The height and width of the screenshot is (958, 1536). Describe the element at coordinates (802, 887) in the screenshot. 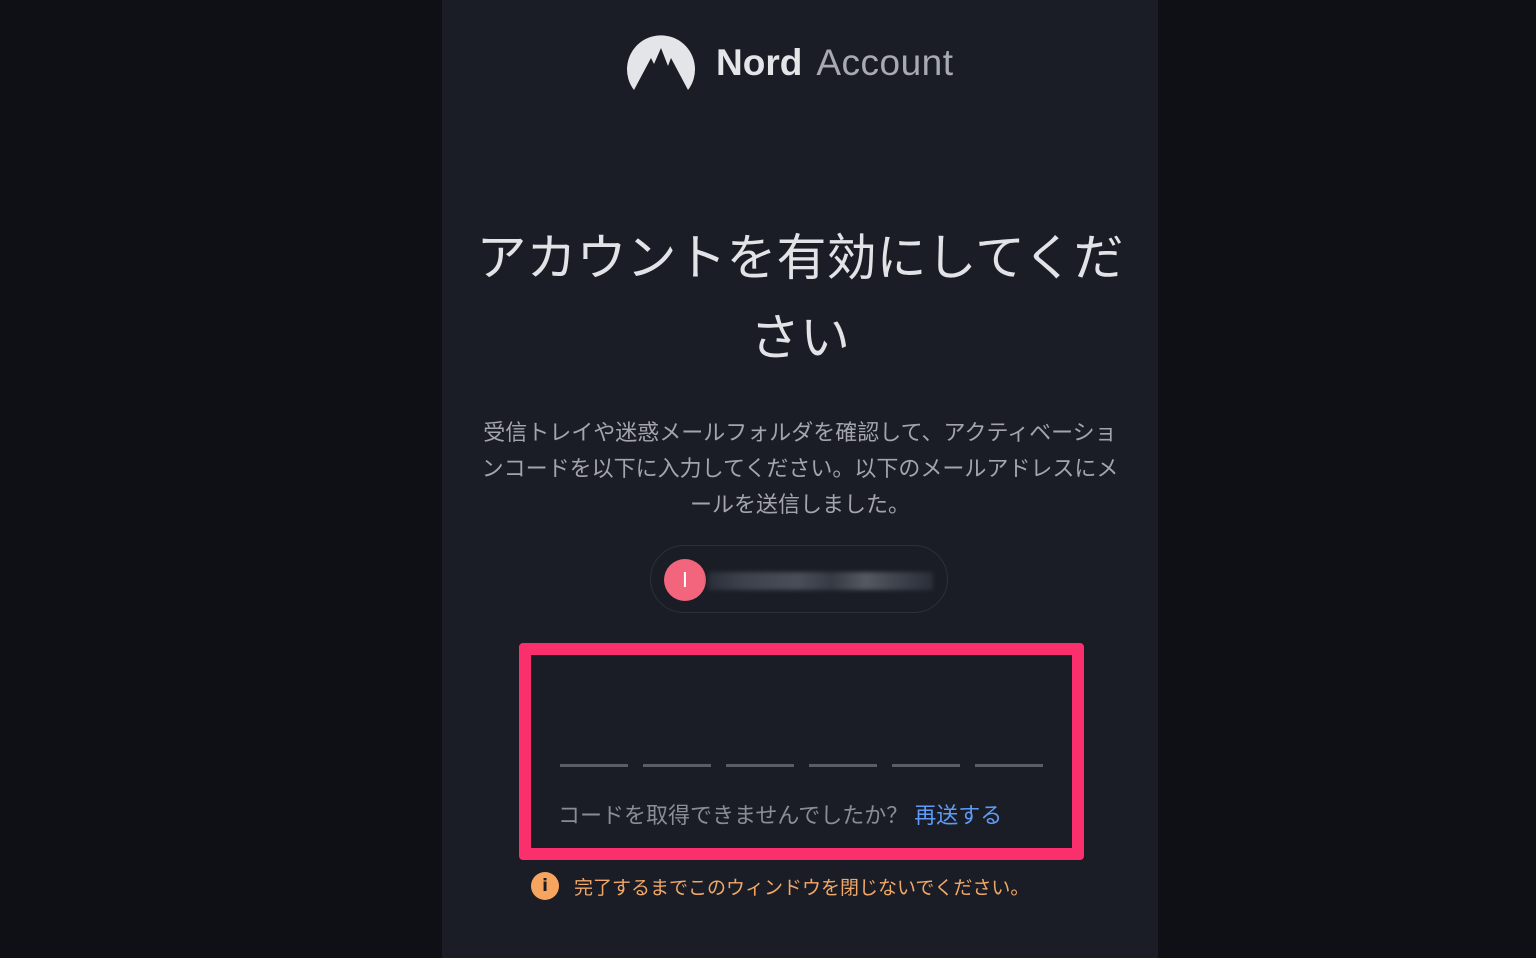

I see `warning-text: 完了するまでこのウィンドウを閉じないでください。` at that location.